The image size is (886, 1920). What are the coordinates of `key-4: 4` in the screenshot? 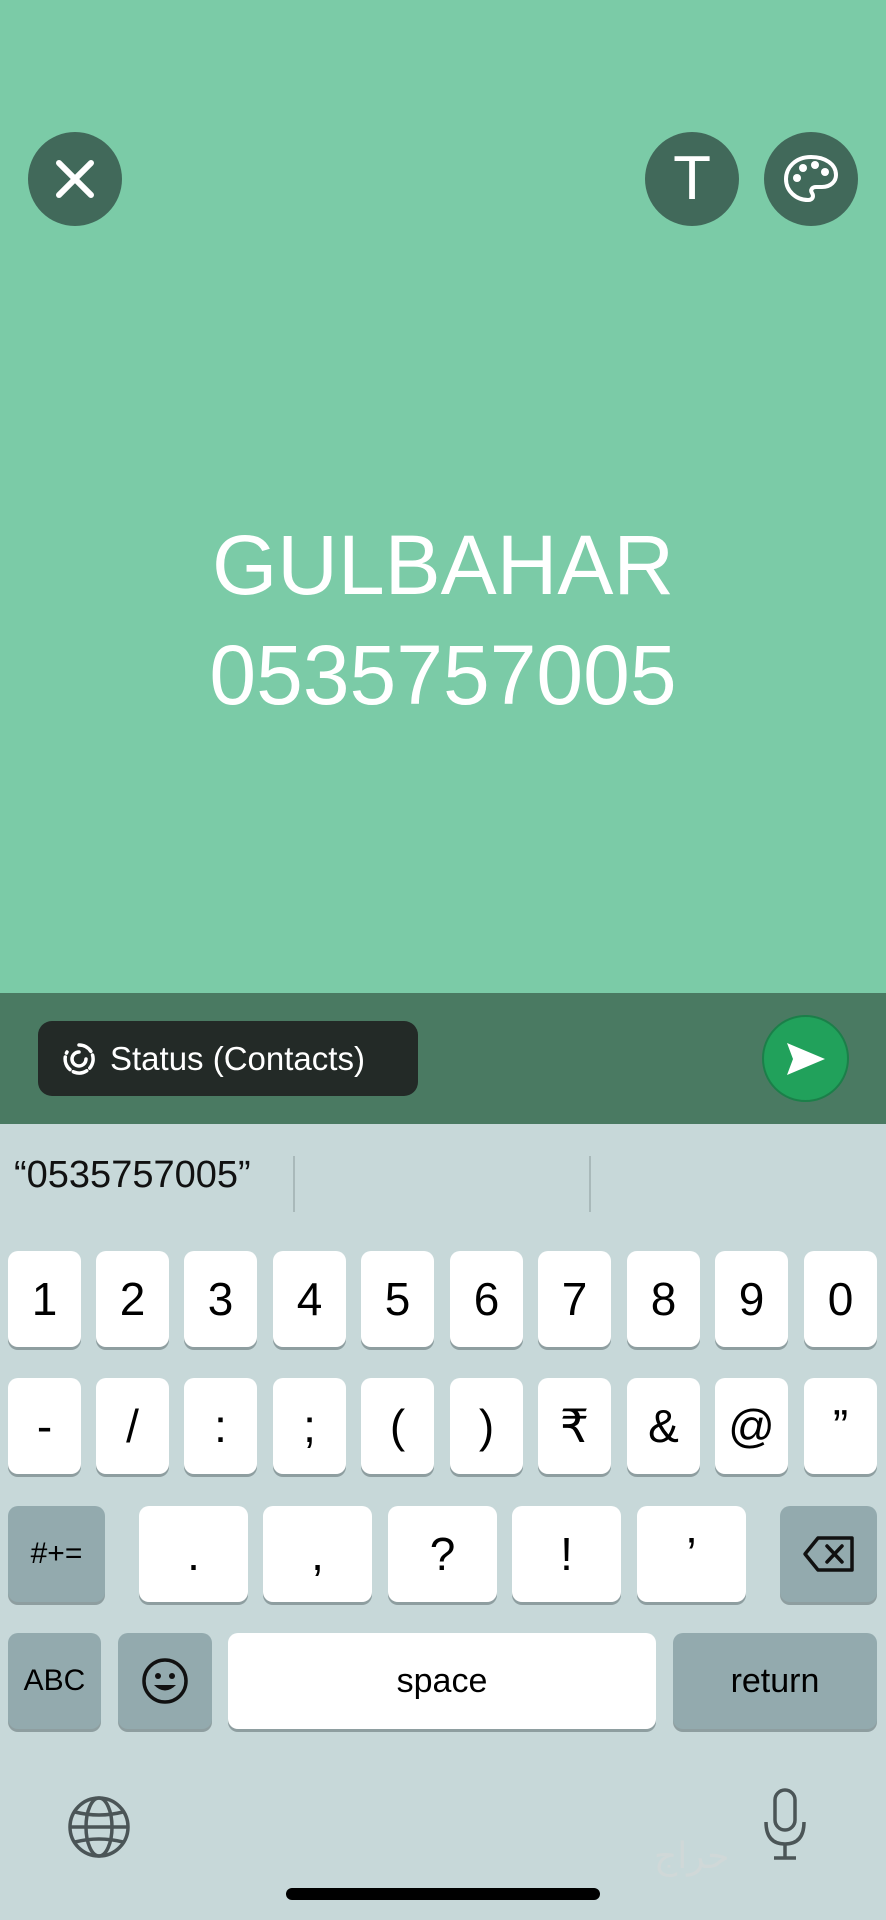 It's located at (309, 1299).